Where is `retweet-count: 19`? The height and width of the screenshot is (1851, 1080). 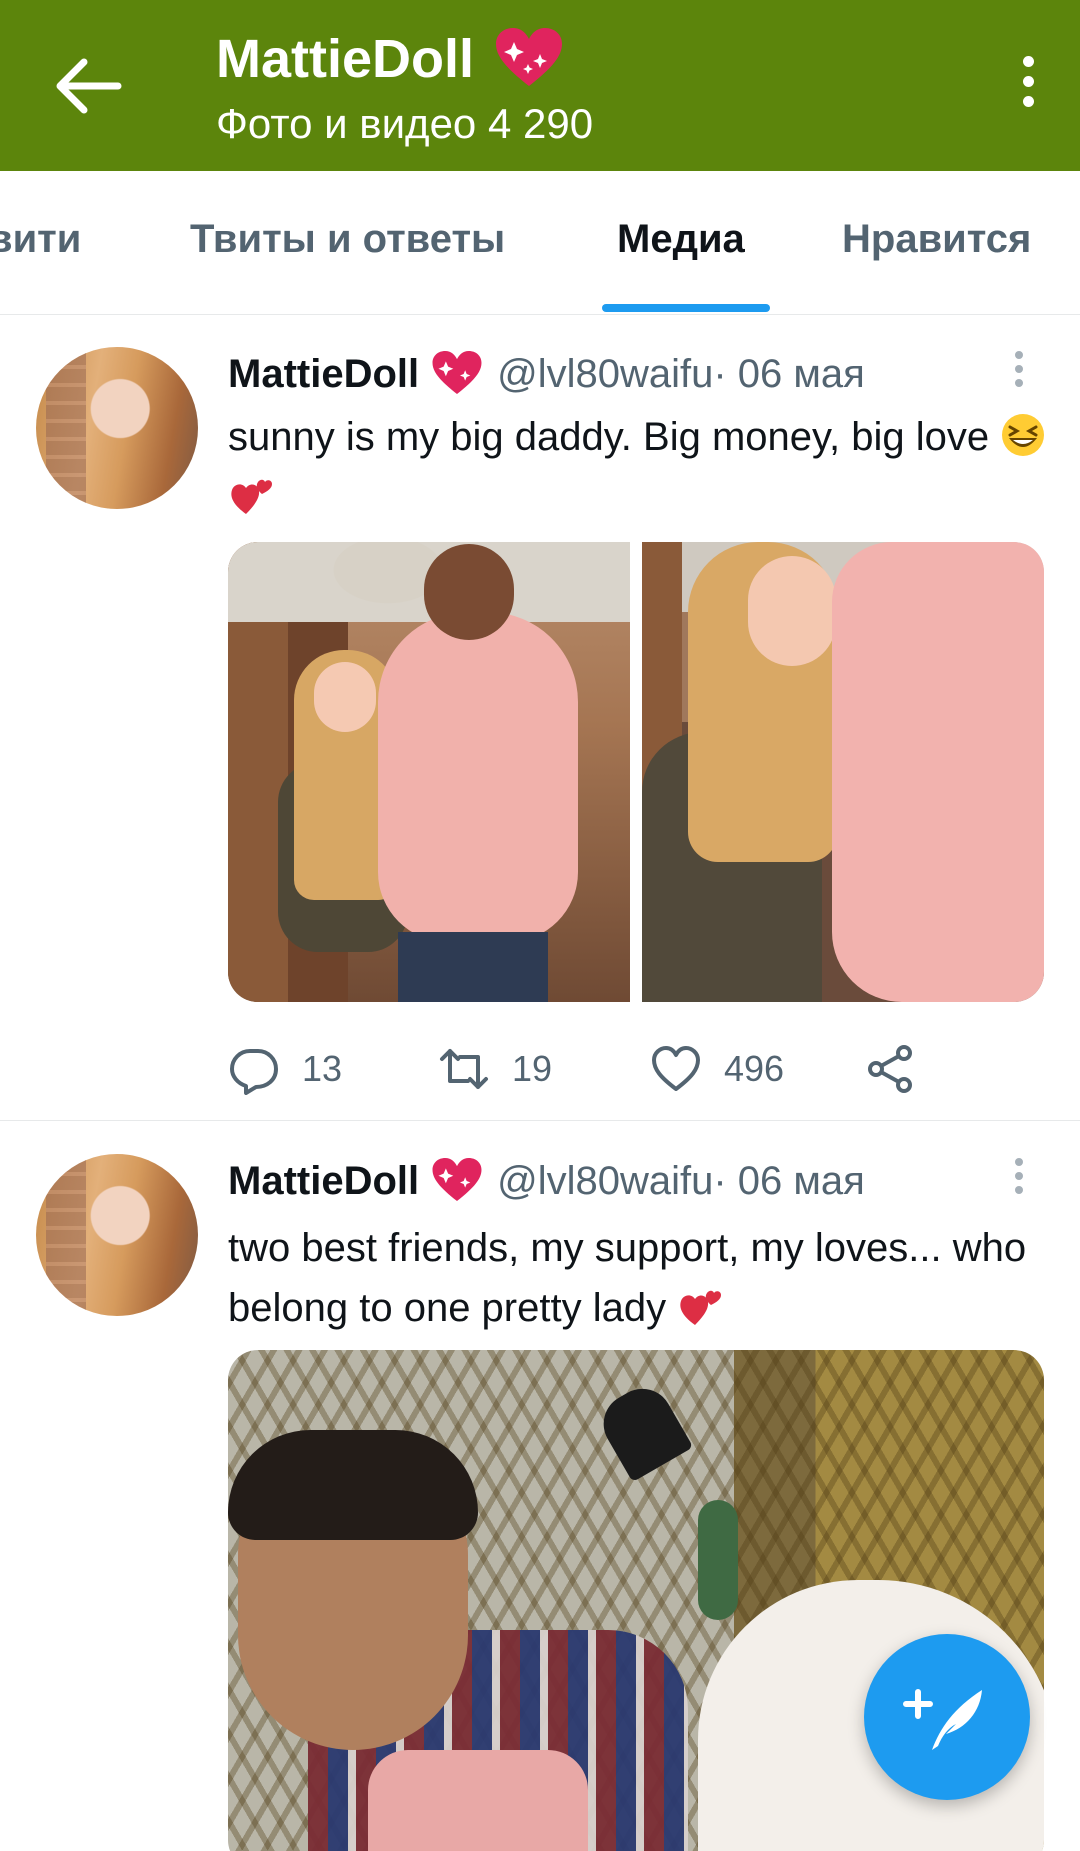
retweet-count: 19 is located at coordinates (532, 1068).